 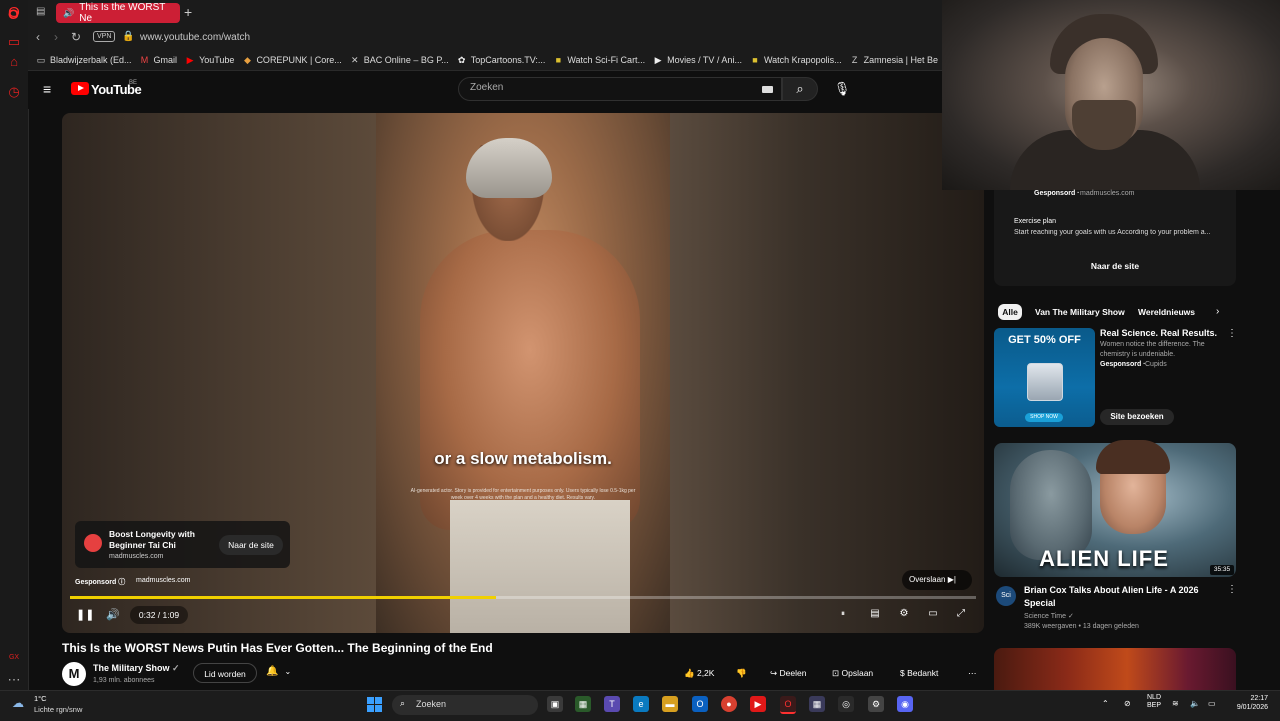 What do you see at coordinates (159, 615) in the screenshot?
I see `time-display: 0:32 / 1:09` at bounding box center [159, 615].